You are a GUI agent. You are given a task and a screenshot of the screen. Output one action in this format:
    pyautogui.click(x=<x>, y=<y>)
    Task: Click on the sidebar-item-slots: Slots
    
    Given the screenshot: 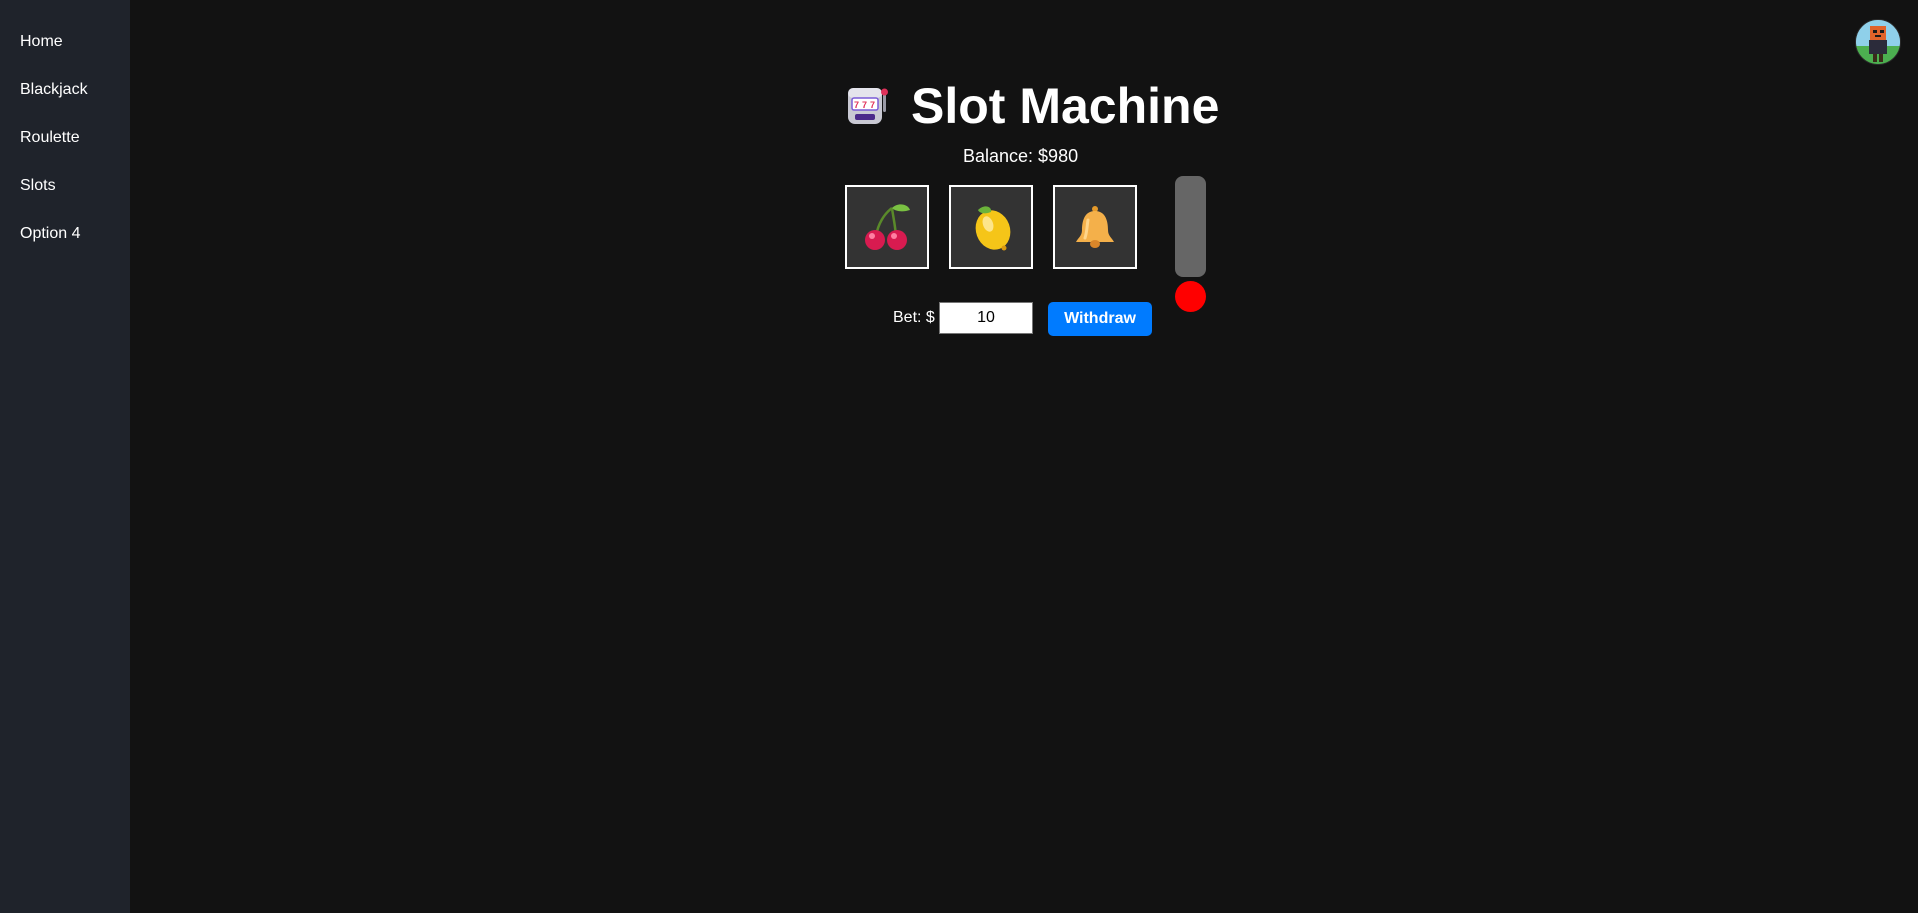 What is the action you would take?
    pyautogui.click(x=38, y=186)
    